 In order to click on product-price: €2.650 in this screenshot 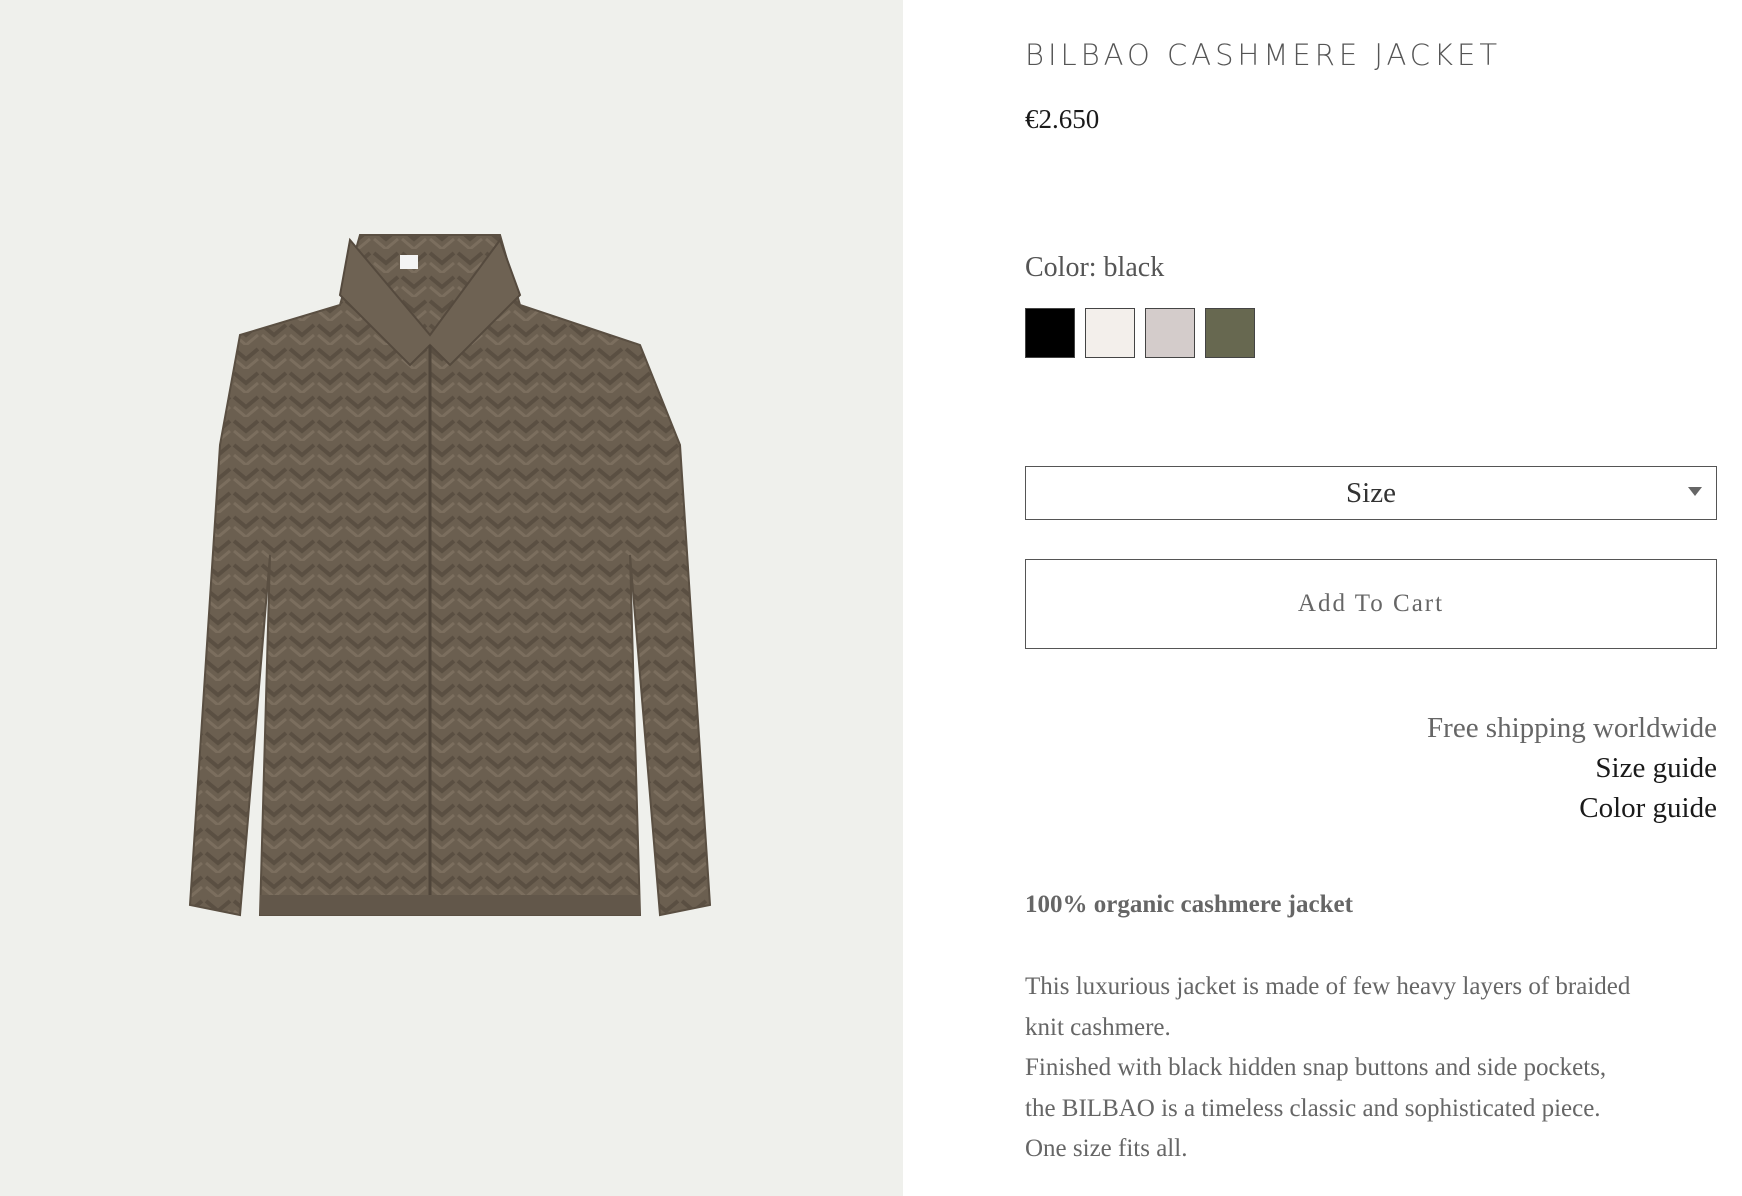, I will do `click(1062, 119)`.